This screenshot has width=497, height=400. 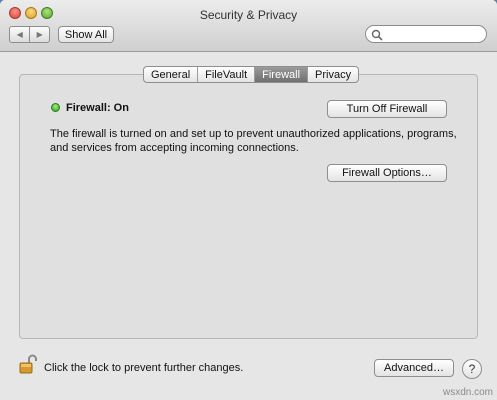 What do you see at coordinates (426, 34) in the screenshot?
I see `search-input` at bounding box center [426, 34].